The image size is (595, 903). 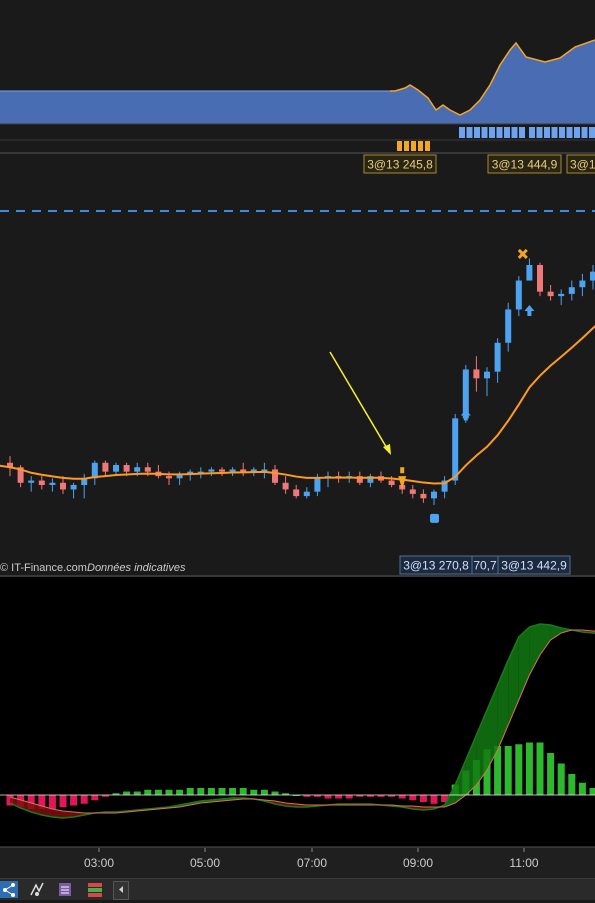 I want to click on svg-text: 3@13 442,9, so click(x=534, y=566).